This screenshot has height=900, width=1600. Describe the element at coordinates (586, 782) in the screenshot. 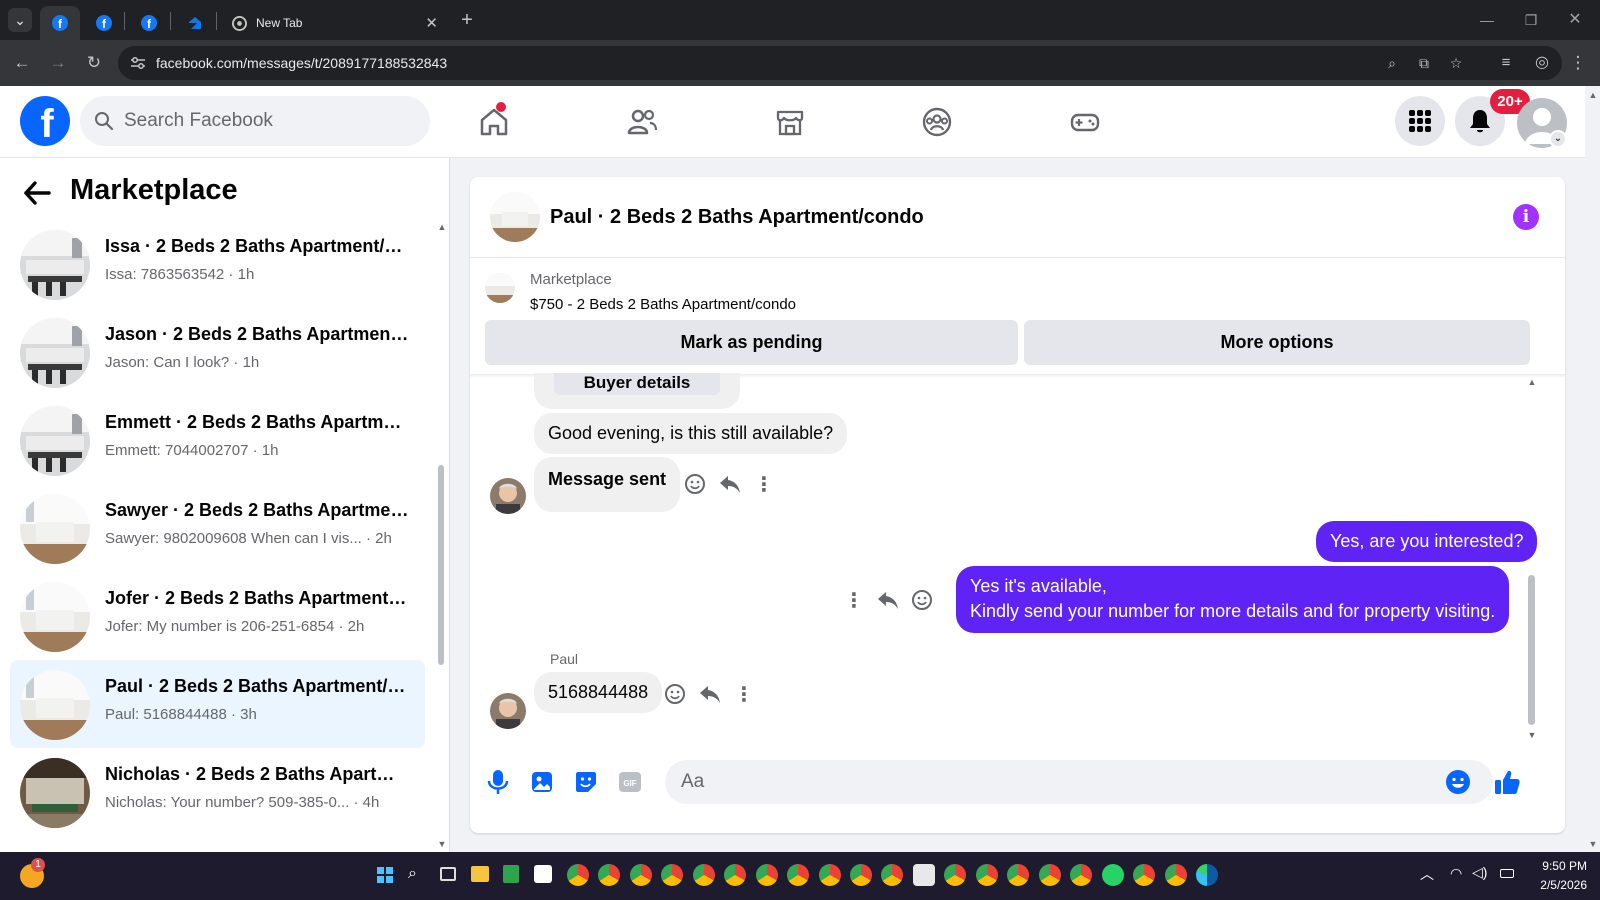

I see `sticker-icon` at that location.